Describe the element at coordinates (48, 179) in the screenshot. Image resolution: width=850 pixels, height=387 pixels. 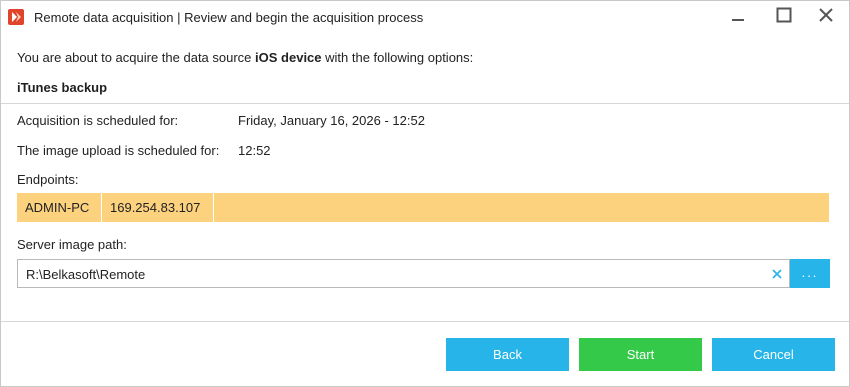
I see `endpoints-label: Endpoints:` at that location.